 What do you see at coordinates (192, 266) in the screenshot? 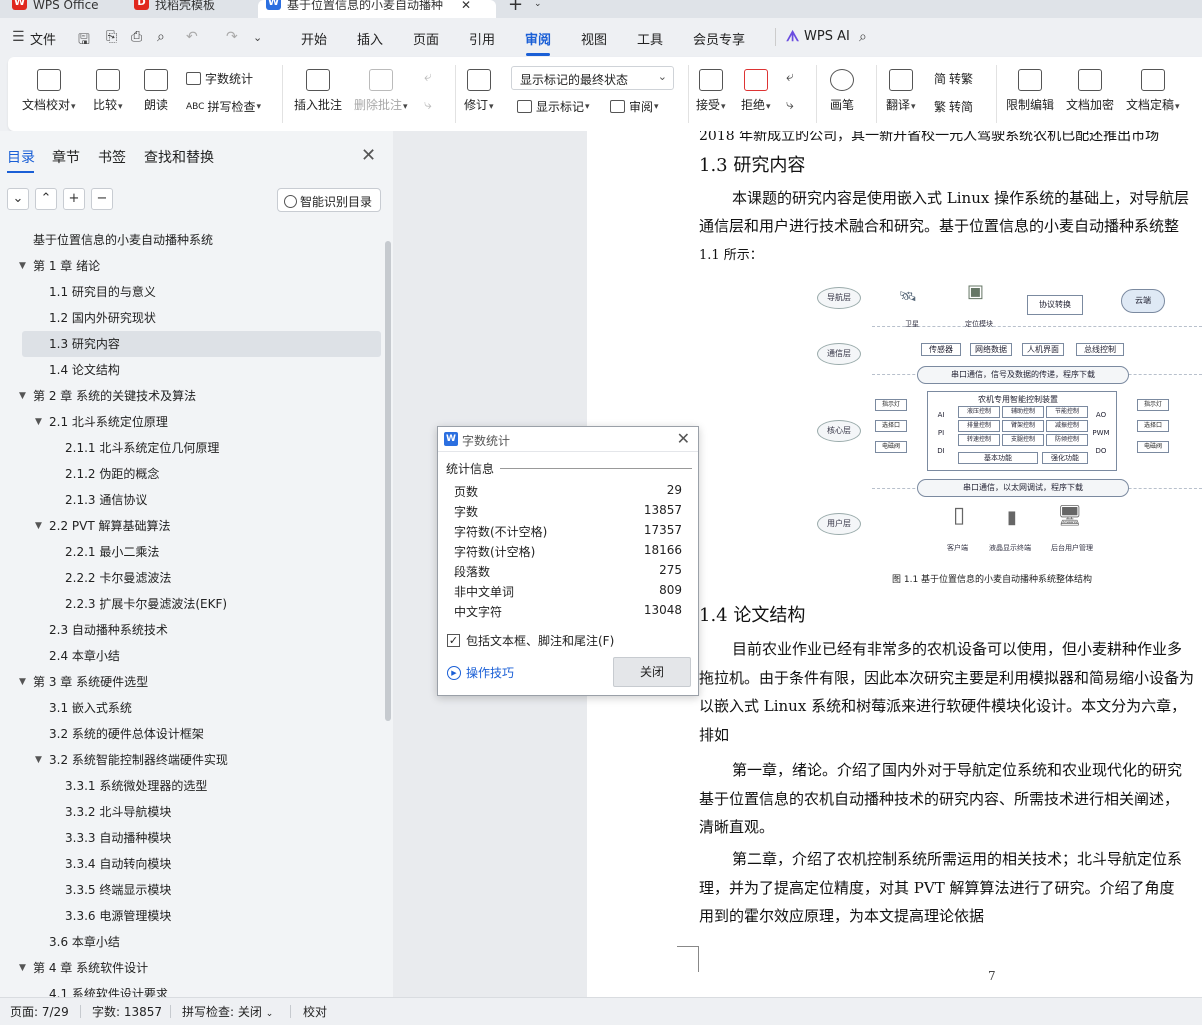
I see `toc-item: ▼ 第 1 章 绪论` at bounding box center [192, 266].